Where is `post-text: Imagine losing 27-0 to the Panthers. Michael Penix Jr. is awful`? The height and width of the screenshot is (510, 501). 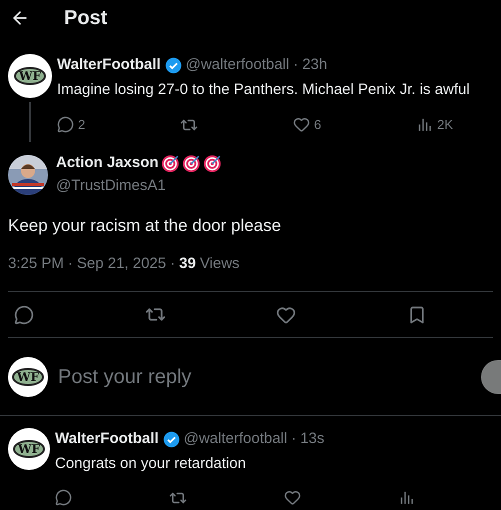
post-text: Imagine losing 27-0 to the Panthers. Michael Penix Jr. is awful is located at coordinates (264, 90).